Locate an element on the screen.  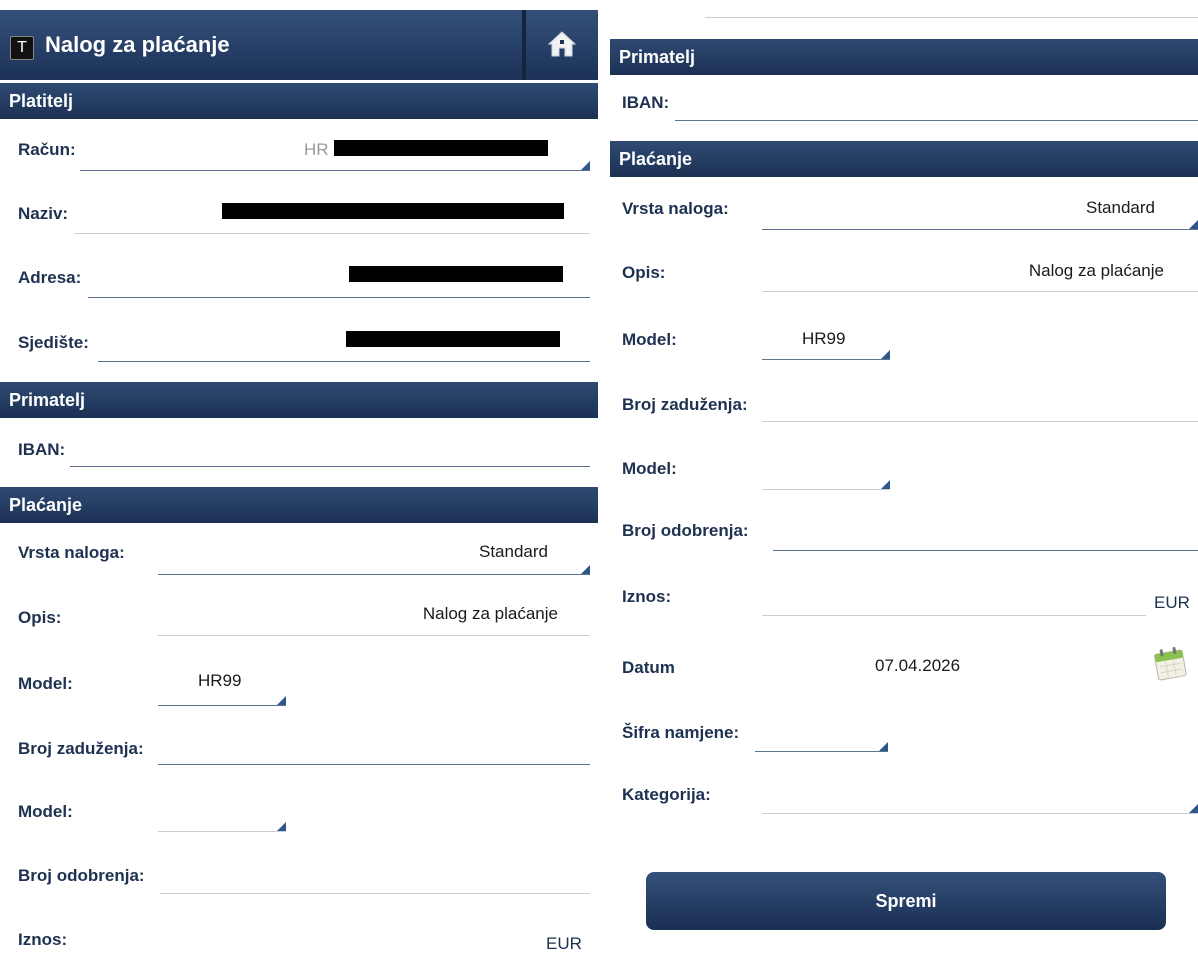
home-icon is located at coordinates (562, 44).